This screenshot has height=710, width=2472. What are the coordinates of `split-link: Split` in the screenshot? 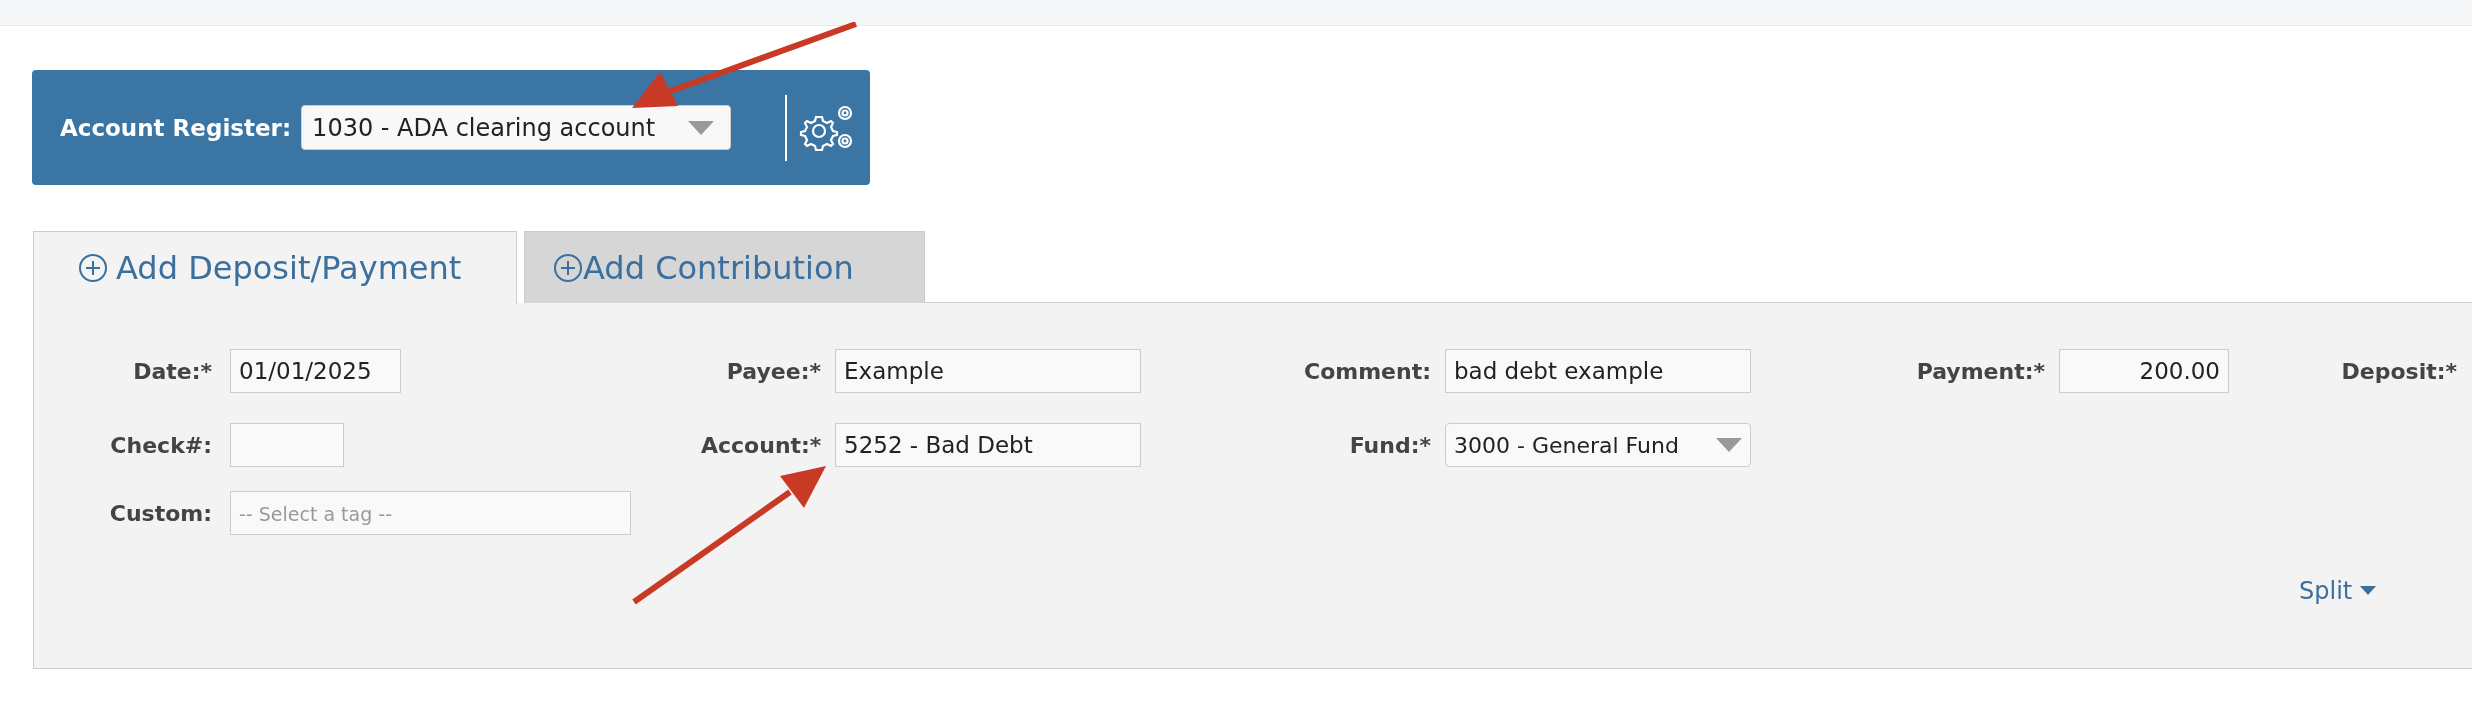 It's located at (2338, 591).